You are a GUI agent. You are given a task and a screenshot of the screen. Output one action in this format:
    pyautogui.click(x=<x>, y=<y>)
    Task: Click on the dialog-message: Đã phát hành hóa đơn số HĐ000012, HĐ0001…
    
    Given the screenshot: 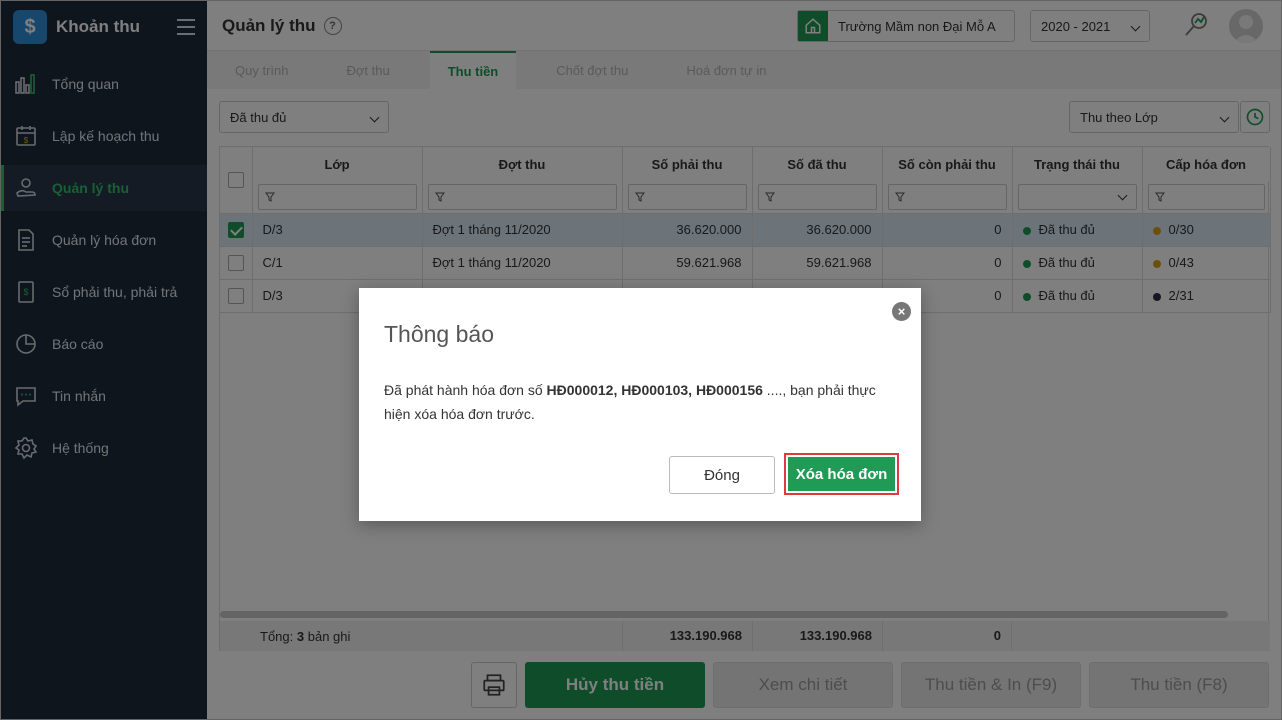 What is the action you would take?
    pyautogui.click(x=639, y=402)
    